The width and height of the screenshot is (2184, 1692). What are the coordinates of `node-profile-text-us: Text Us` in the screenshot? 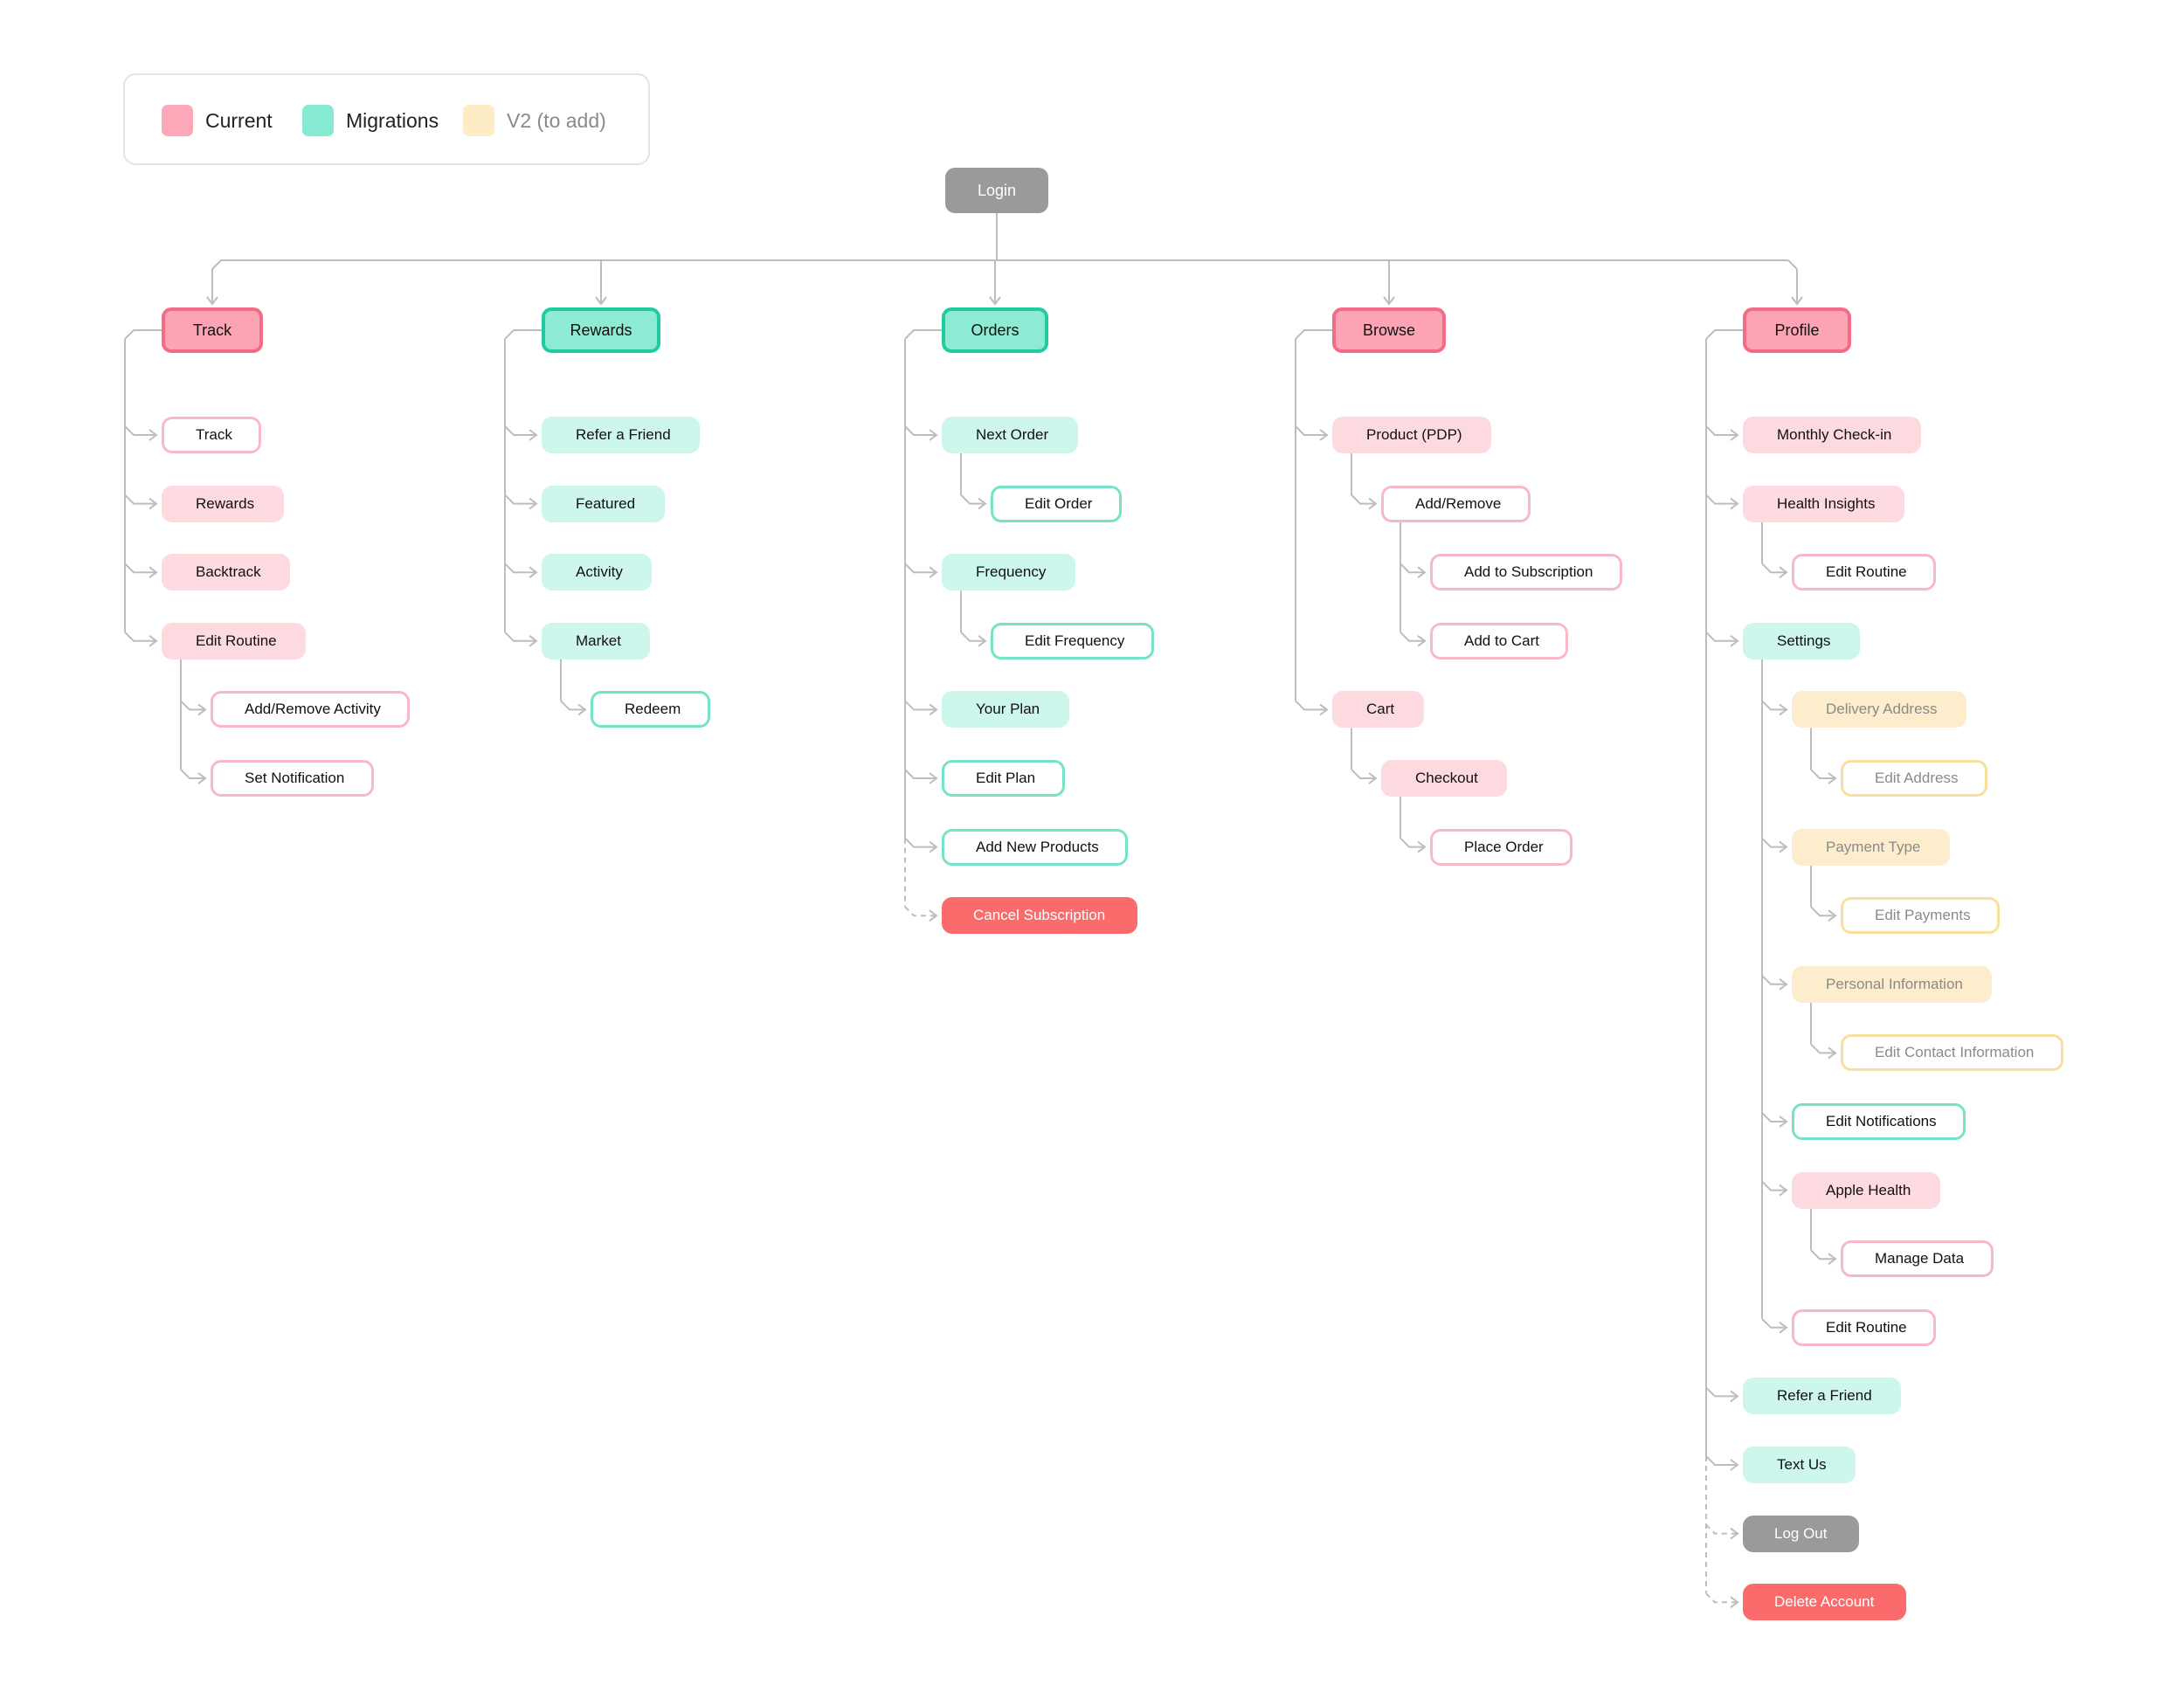 It's located at (1799, 1465).